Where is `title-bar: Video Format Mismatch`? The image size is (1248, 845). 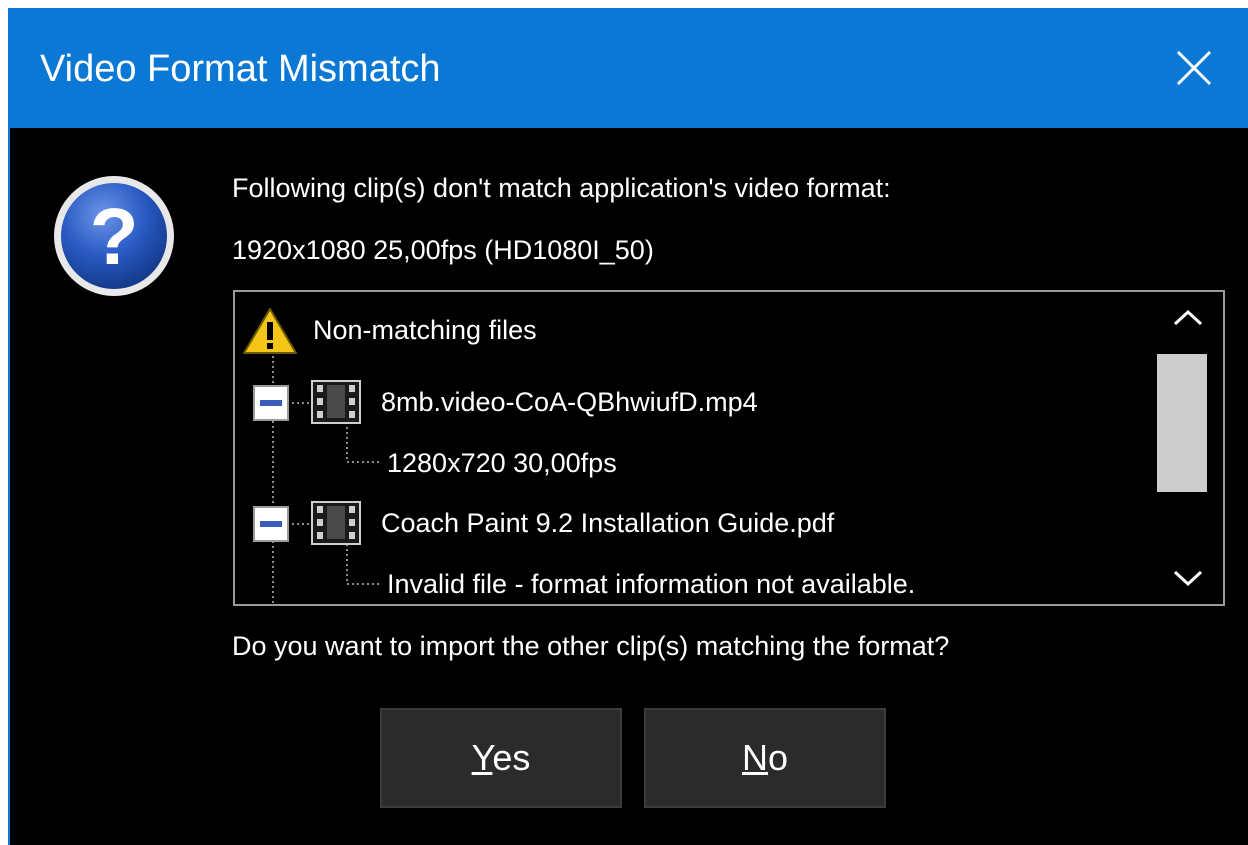 title-bar: Video Format Mismatch is located at coordinates (629, 68).